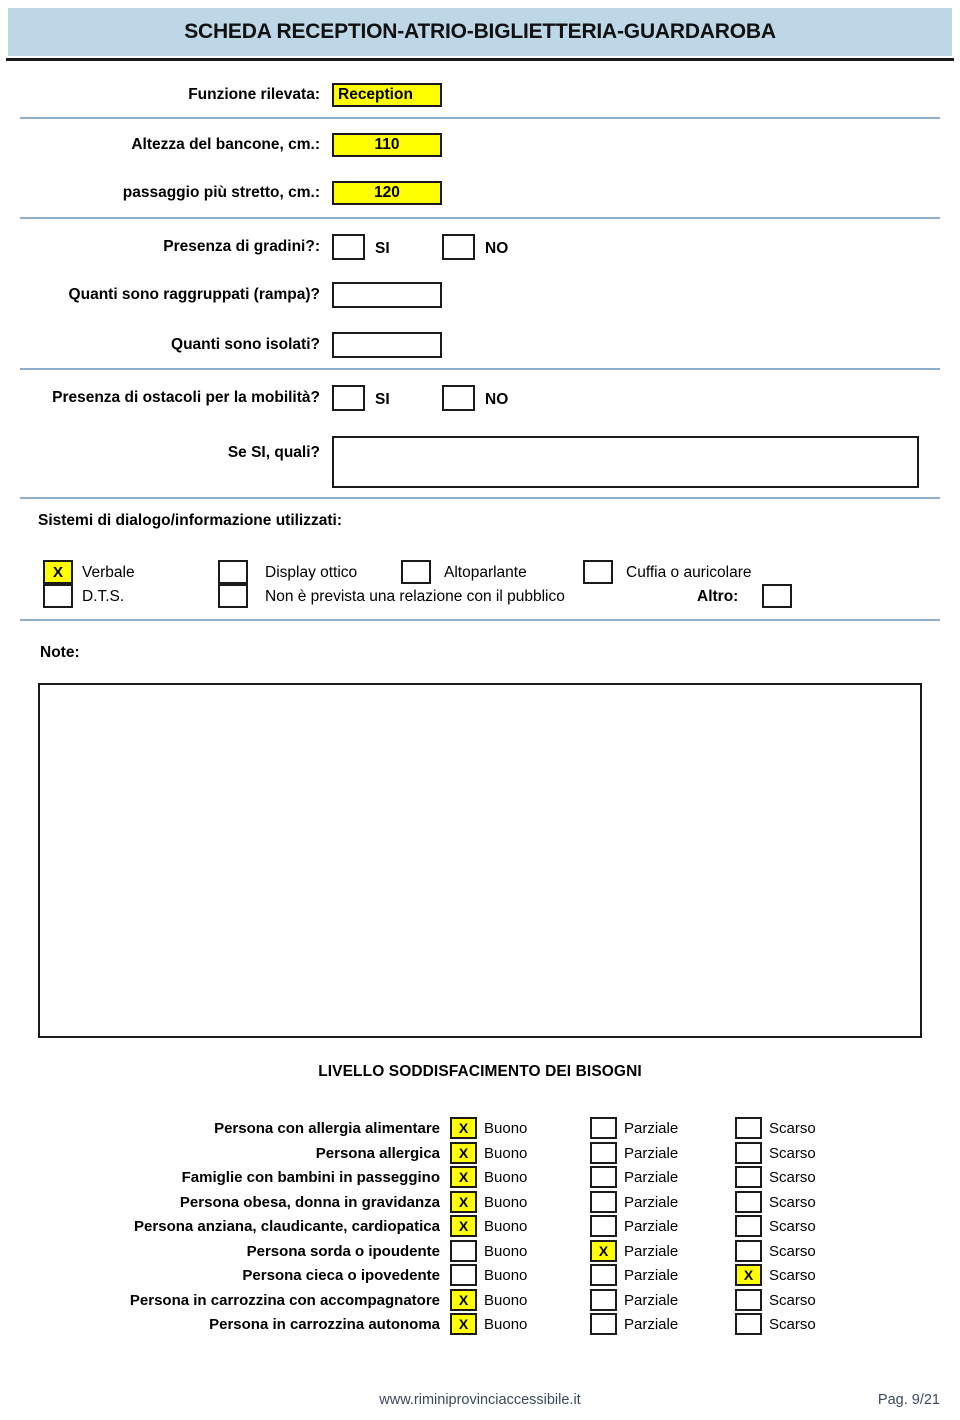 This screenshot has height=1420, width=960. What do you see at coordinates (497, 399) in the screenshot?
I see `presenza-ostacoli-no-label: NO` at bounding box center [497, 399].